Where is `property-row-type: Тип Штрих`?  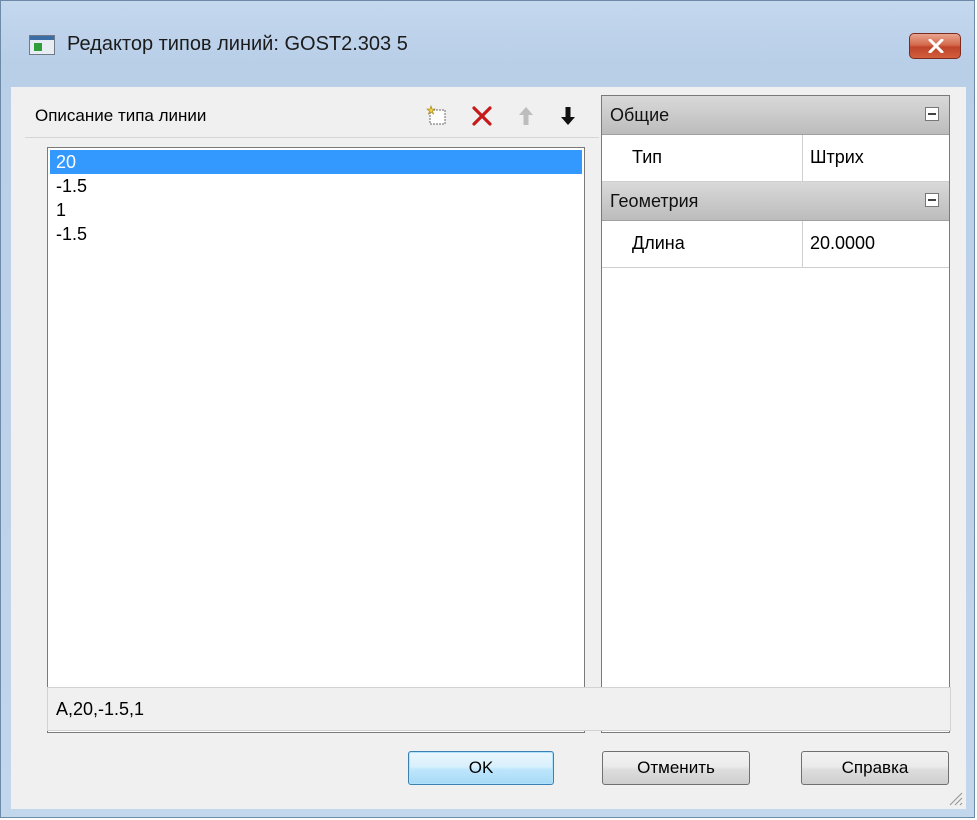 property-row-type: Тип Штрих is located at coordinates (775, 158).